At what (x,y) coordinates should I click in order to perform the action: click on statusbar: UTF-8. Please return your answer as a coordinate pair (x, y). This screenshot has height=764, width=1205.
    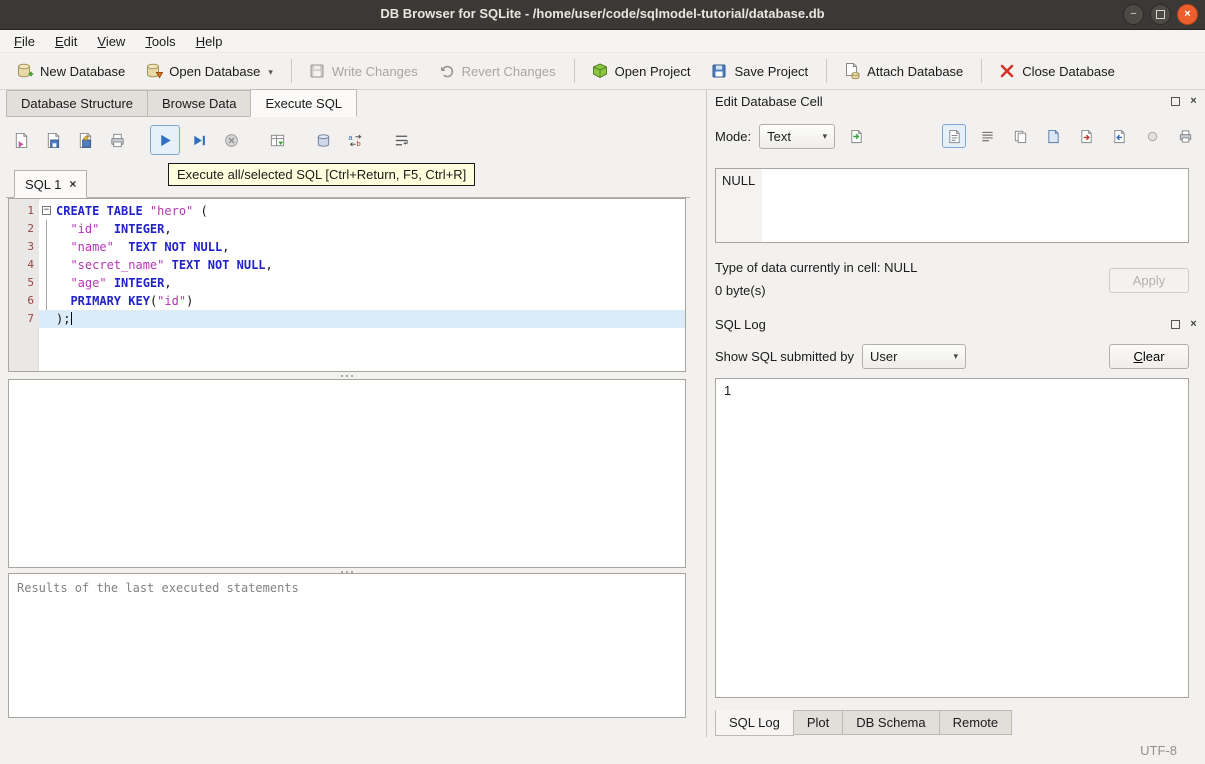
    Looking at the image, I should click on (602, 750).